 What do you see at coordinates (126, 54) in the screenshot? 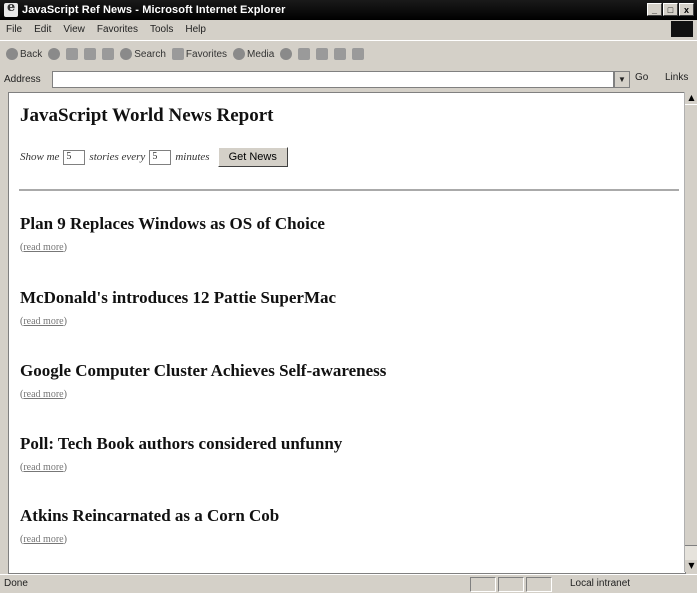
I see `search-icon` at bounding box center [126, 54].